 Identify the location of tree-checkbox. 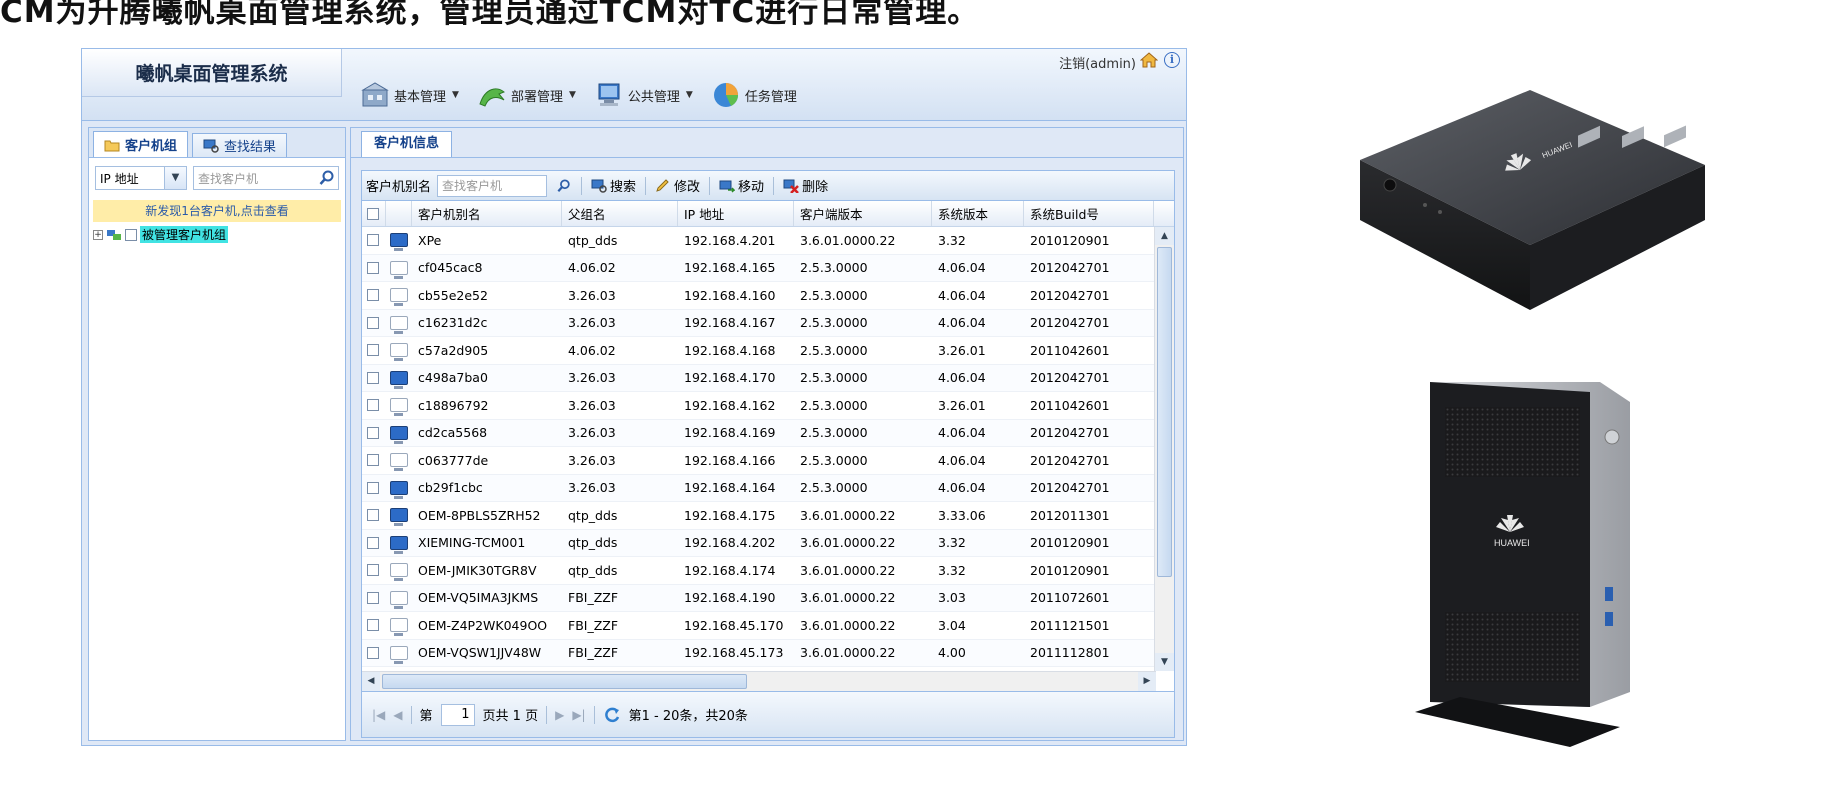
(131, 234).